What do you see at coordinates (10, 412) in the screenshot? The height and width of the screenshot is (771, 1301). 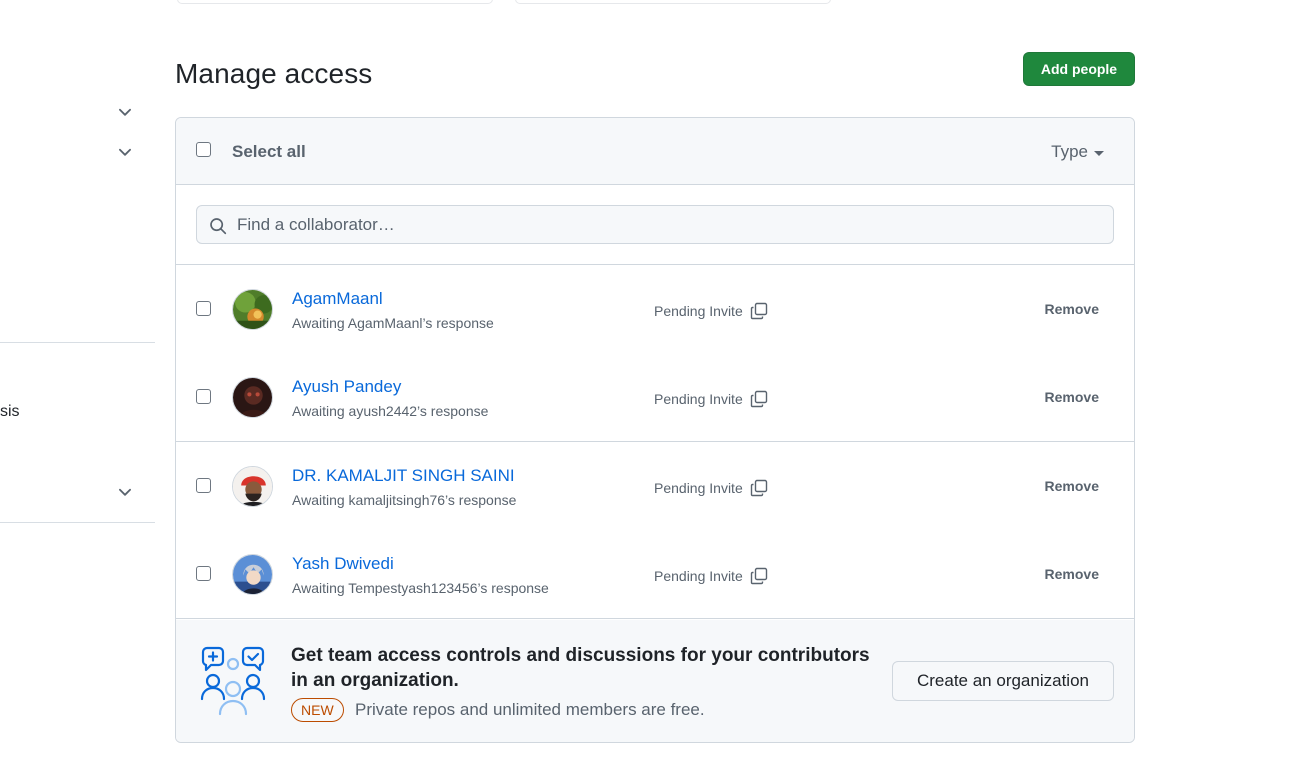 I see `sidebar-item-partial-label: sis` at bounding box center [10, 412].